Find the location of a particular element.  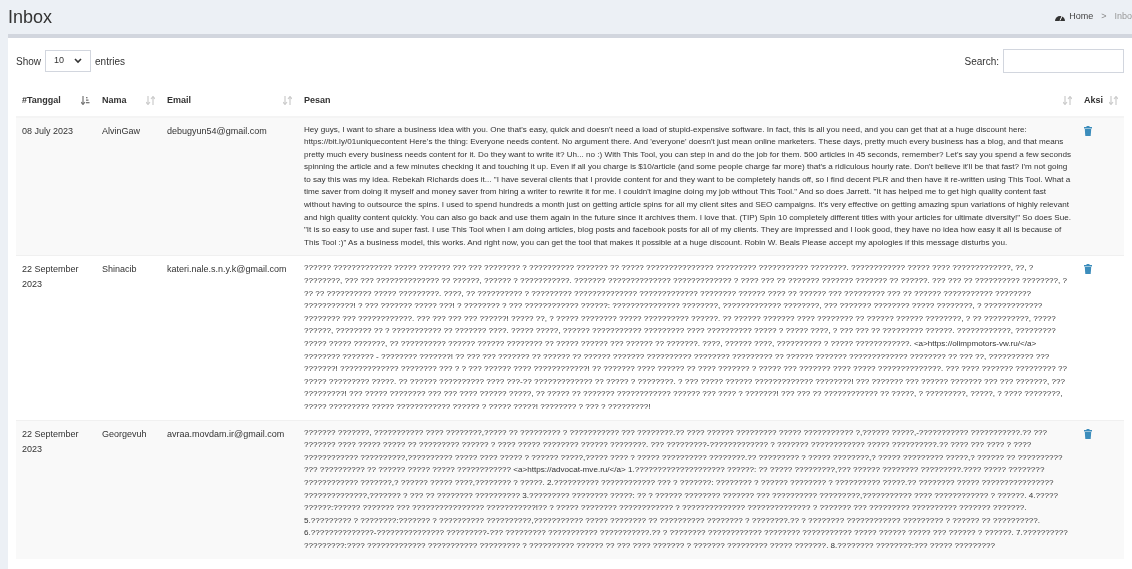

email-cell: debugyun54@gmail.com is located at coordinates (229, 186).